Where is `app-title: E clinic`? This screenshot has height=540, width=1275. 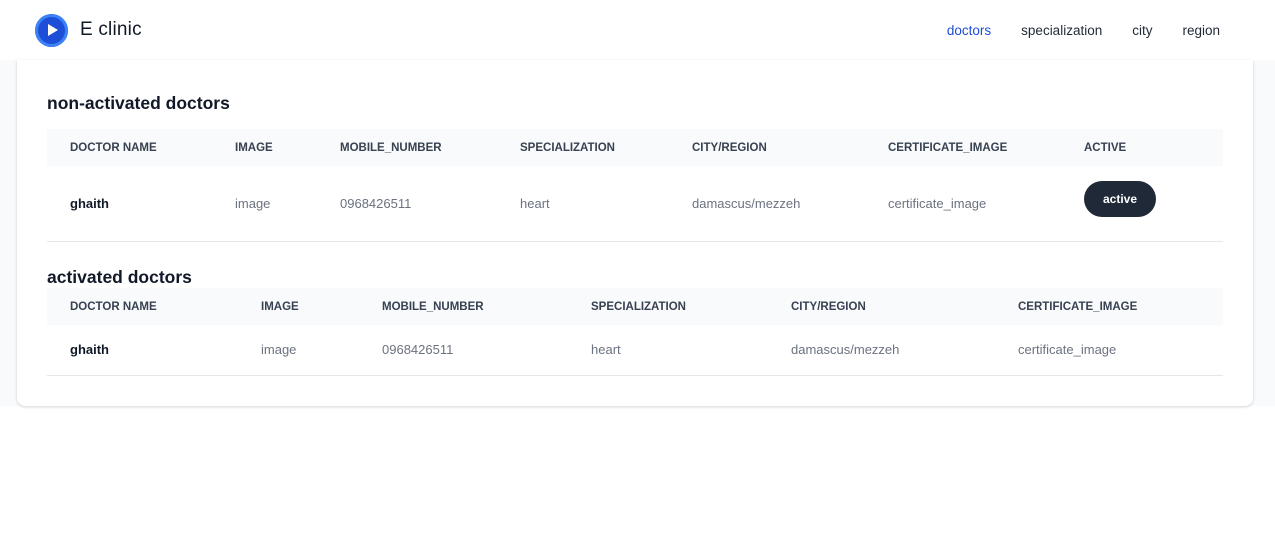
app-title: E clinic is located at coordinates (111, 29).